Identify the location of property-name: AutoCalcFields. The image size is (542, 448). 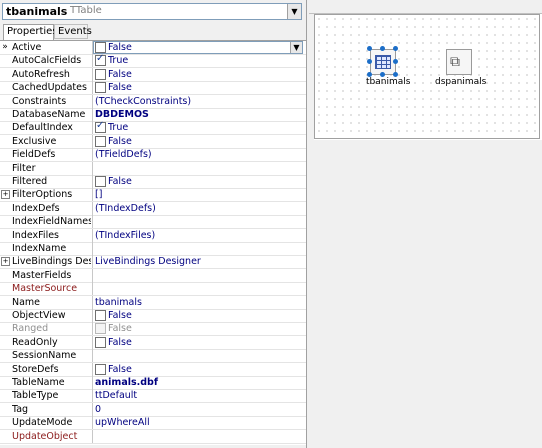
(47, 60).